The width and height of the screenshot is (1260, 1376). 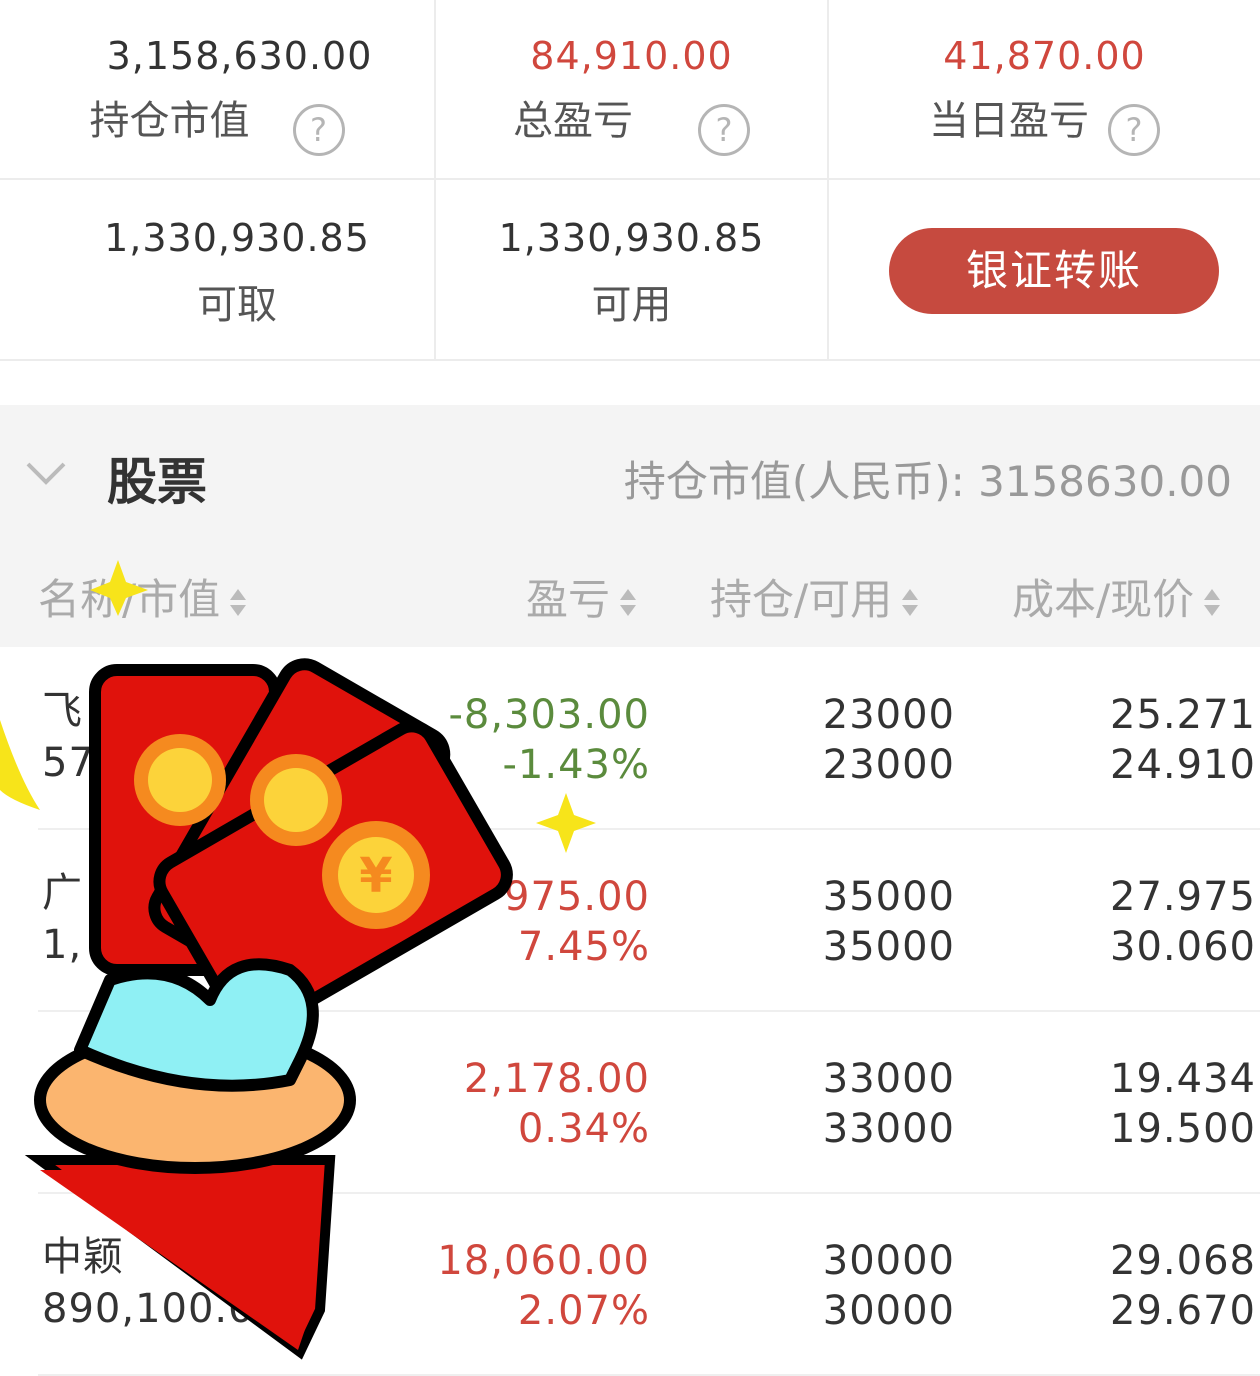 I want to click on withdrawable-value: 1,330,930.85, so click(x=237, y=238).